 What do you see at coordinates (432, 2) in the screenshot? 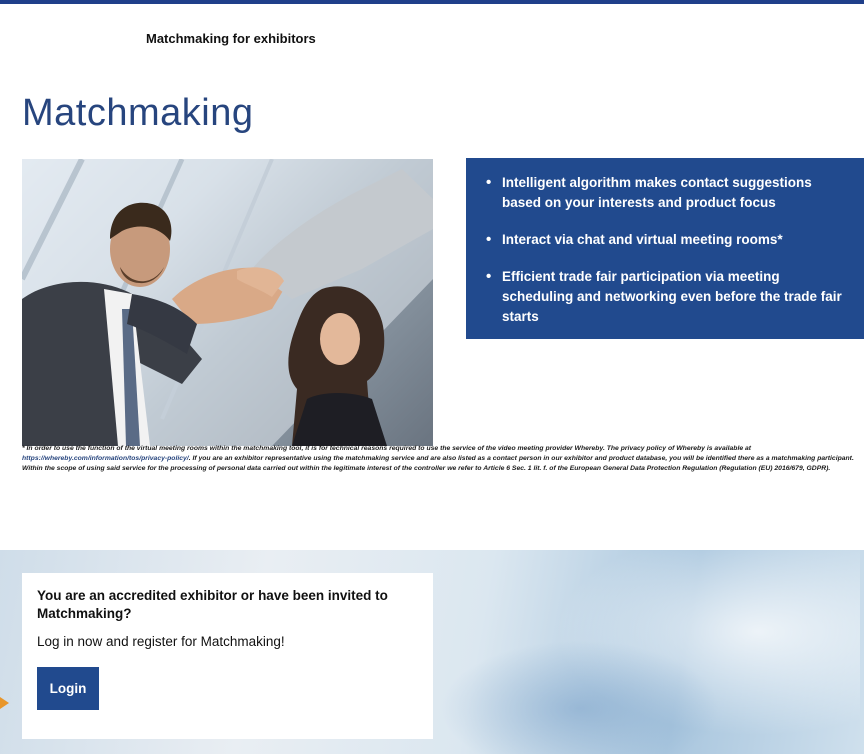
I see `top-rule` at bounding box center [432, 2].